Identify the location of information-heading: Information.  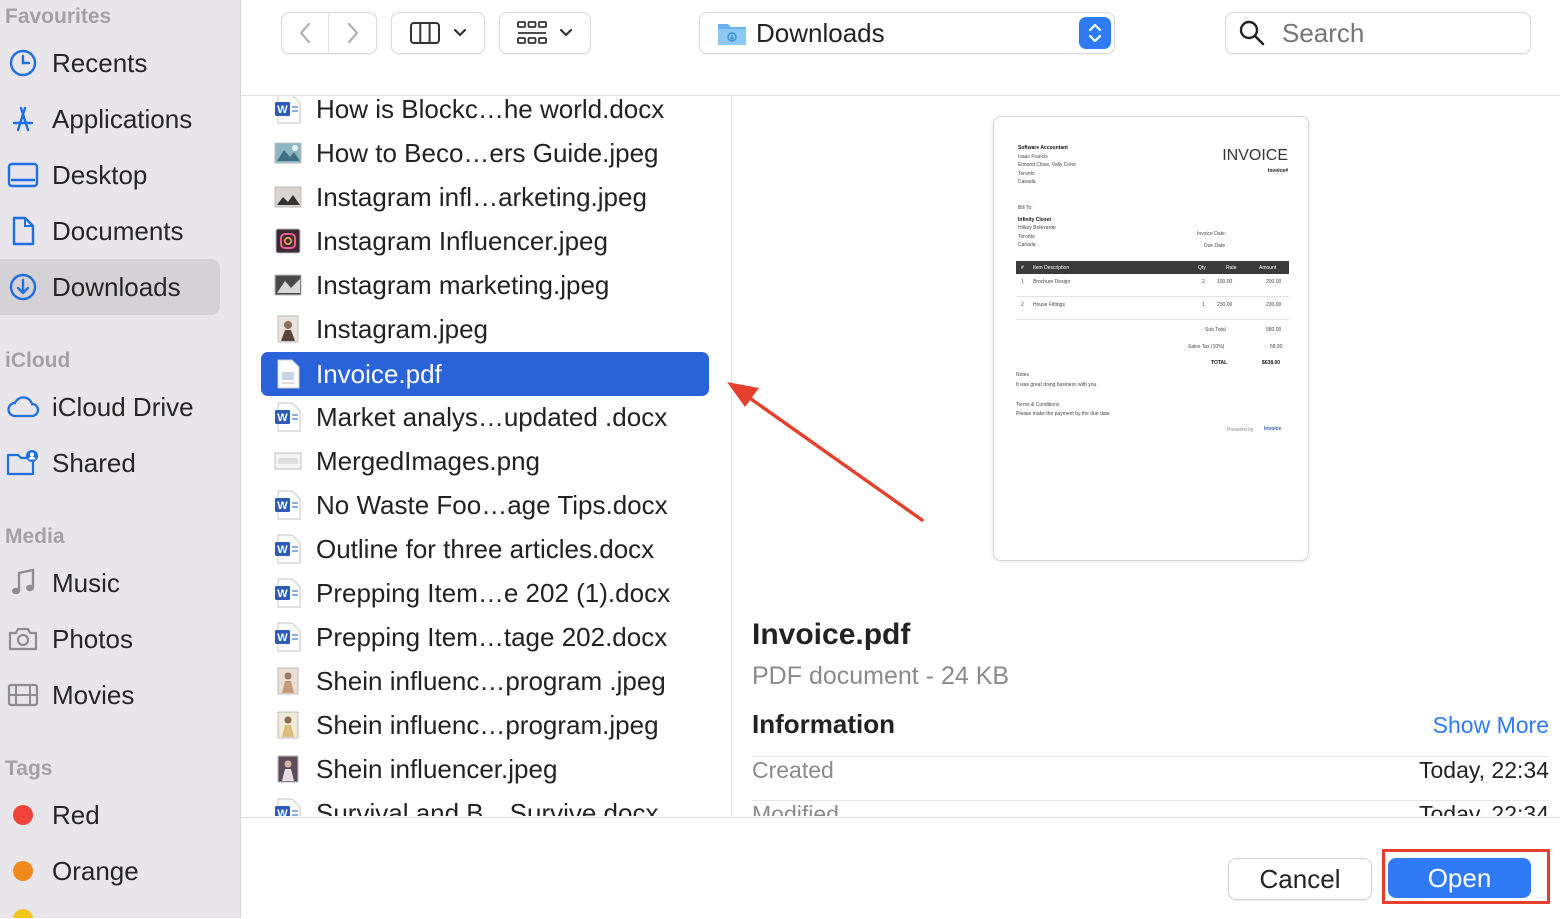
(823, 724).